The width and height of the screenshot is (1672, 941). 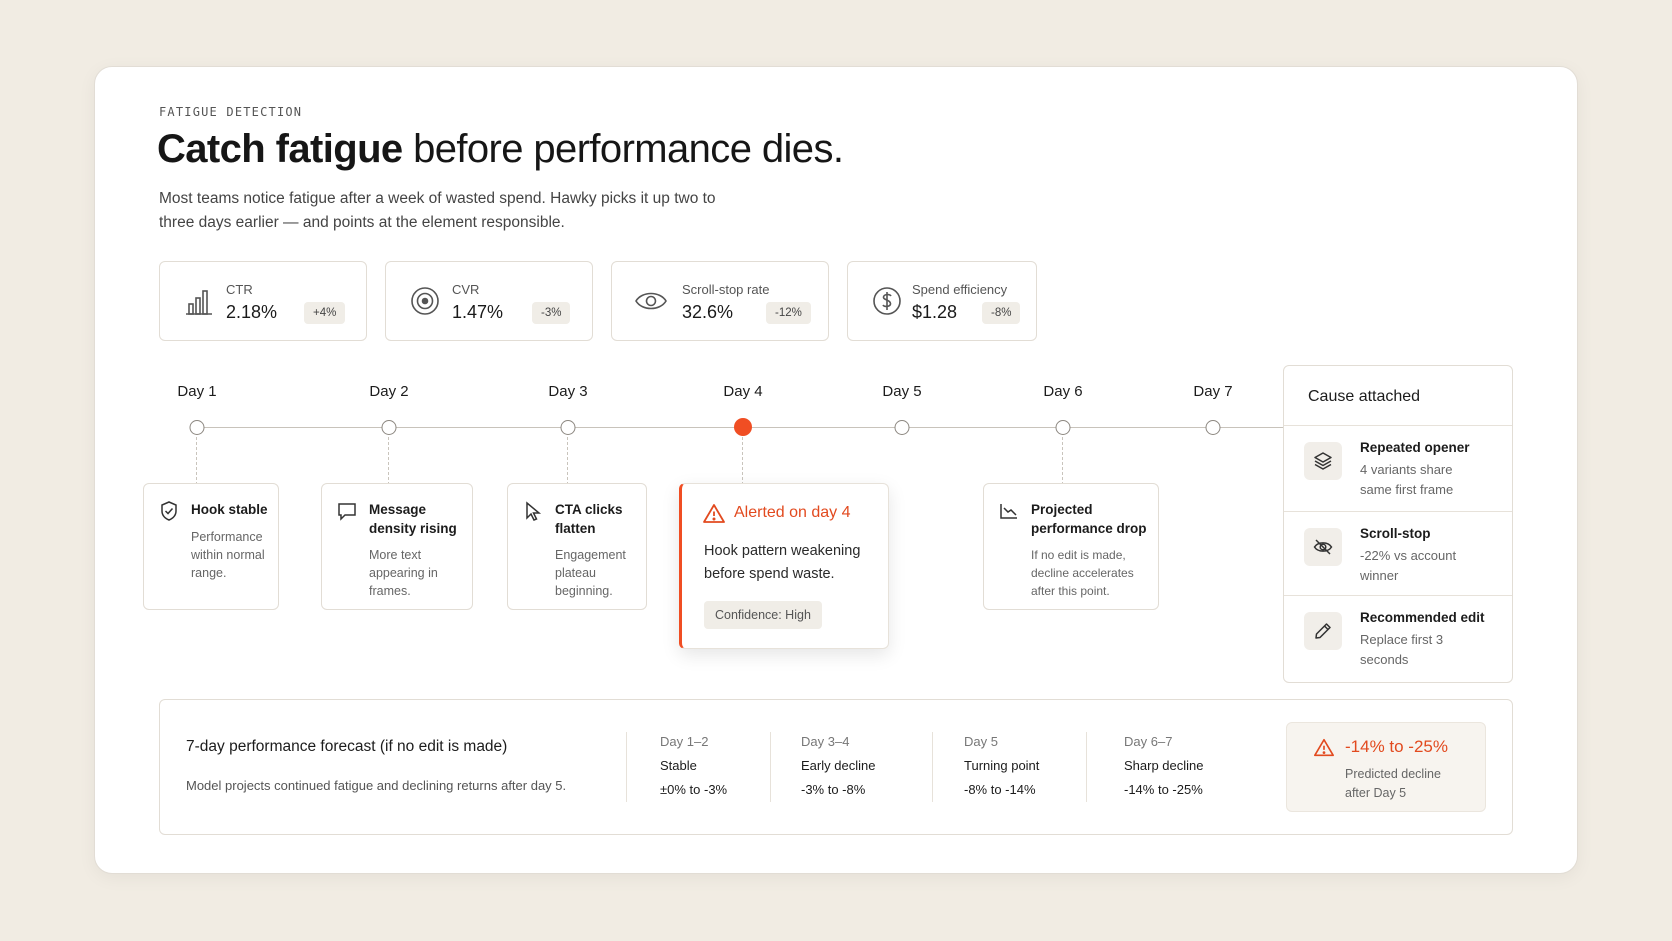 I want to click on eye-off-icon, so click(x=1323, y=547).